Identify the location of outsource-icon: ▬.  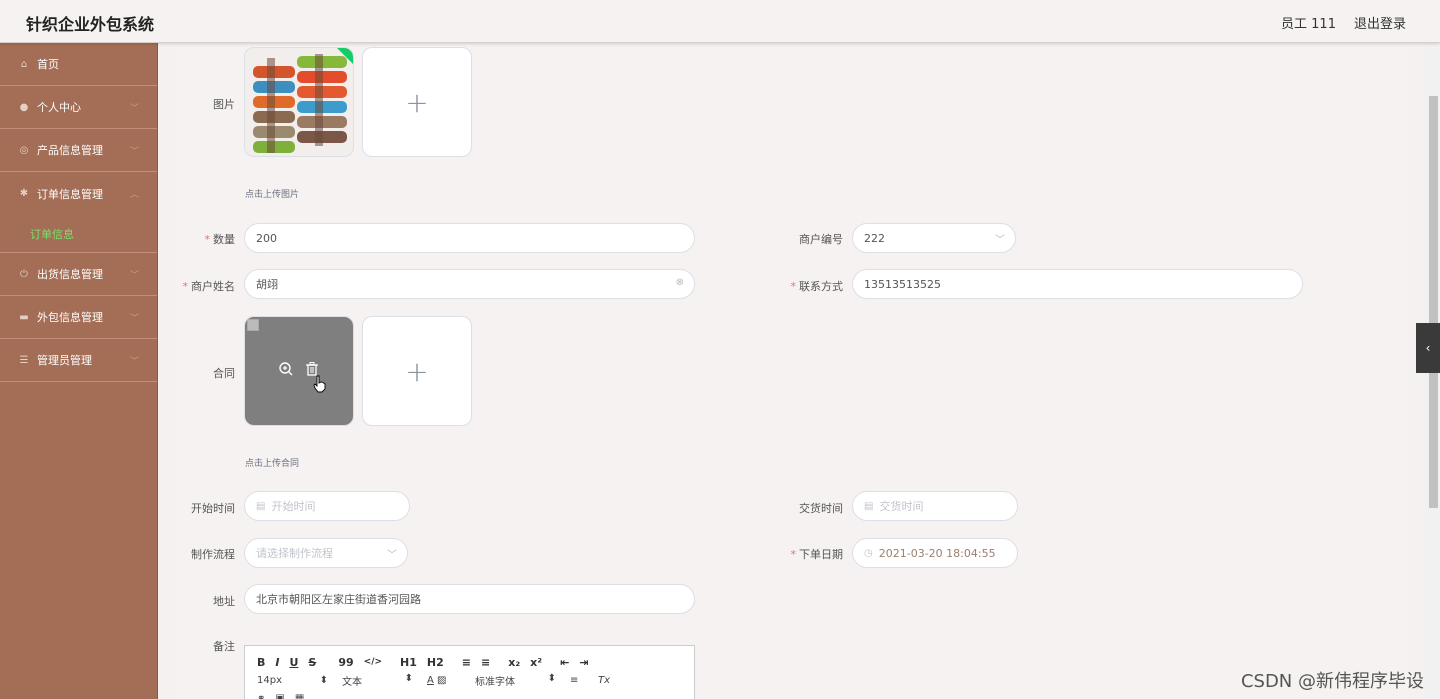
(24, 317).